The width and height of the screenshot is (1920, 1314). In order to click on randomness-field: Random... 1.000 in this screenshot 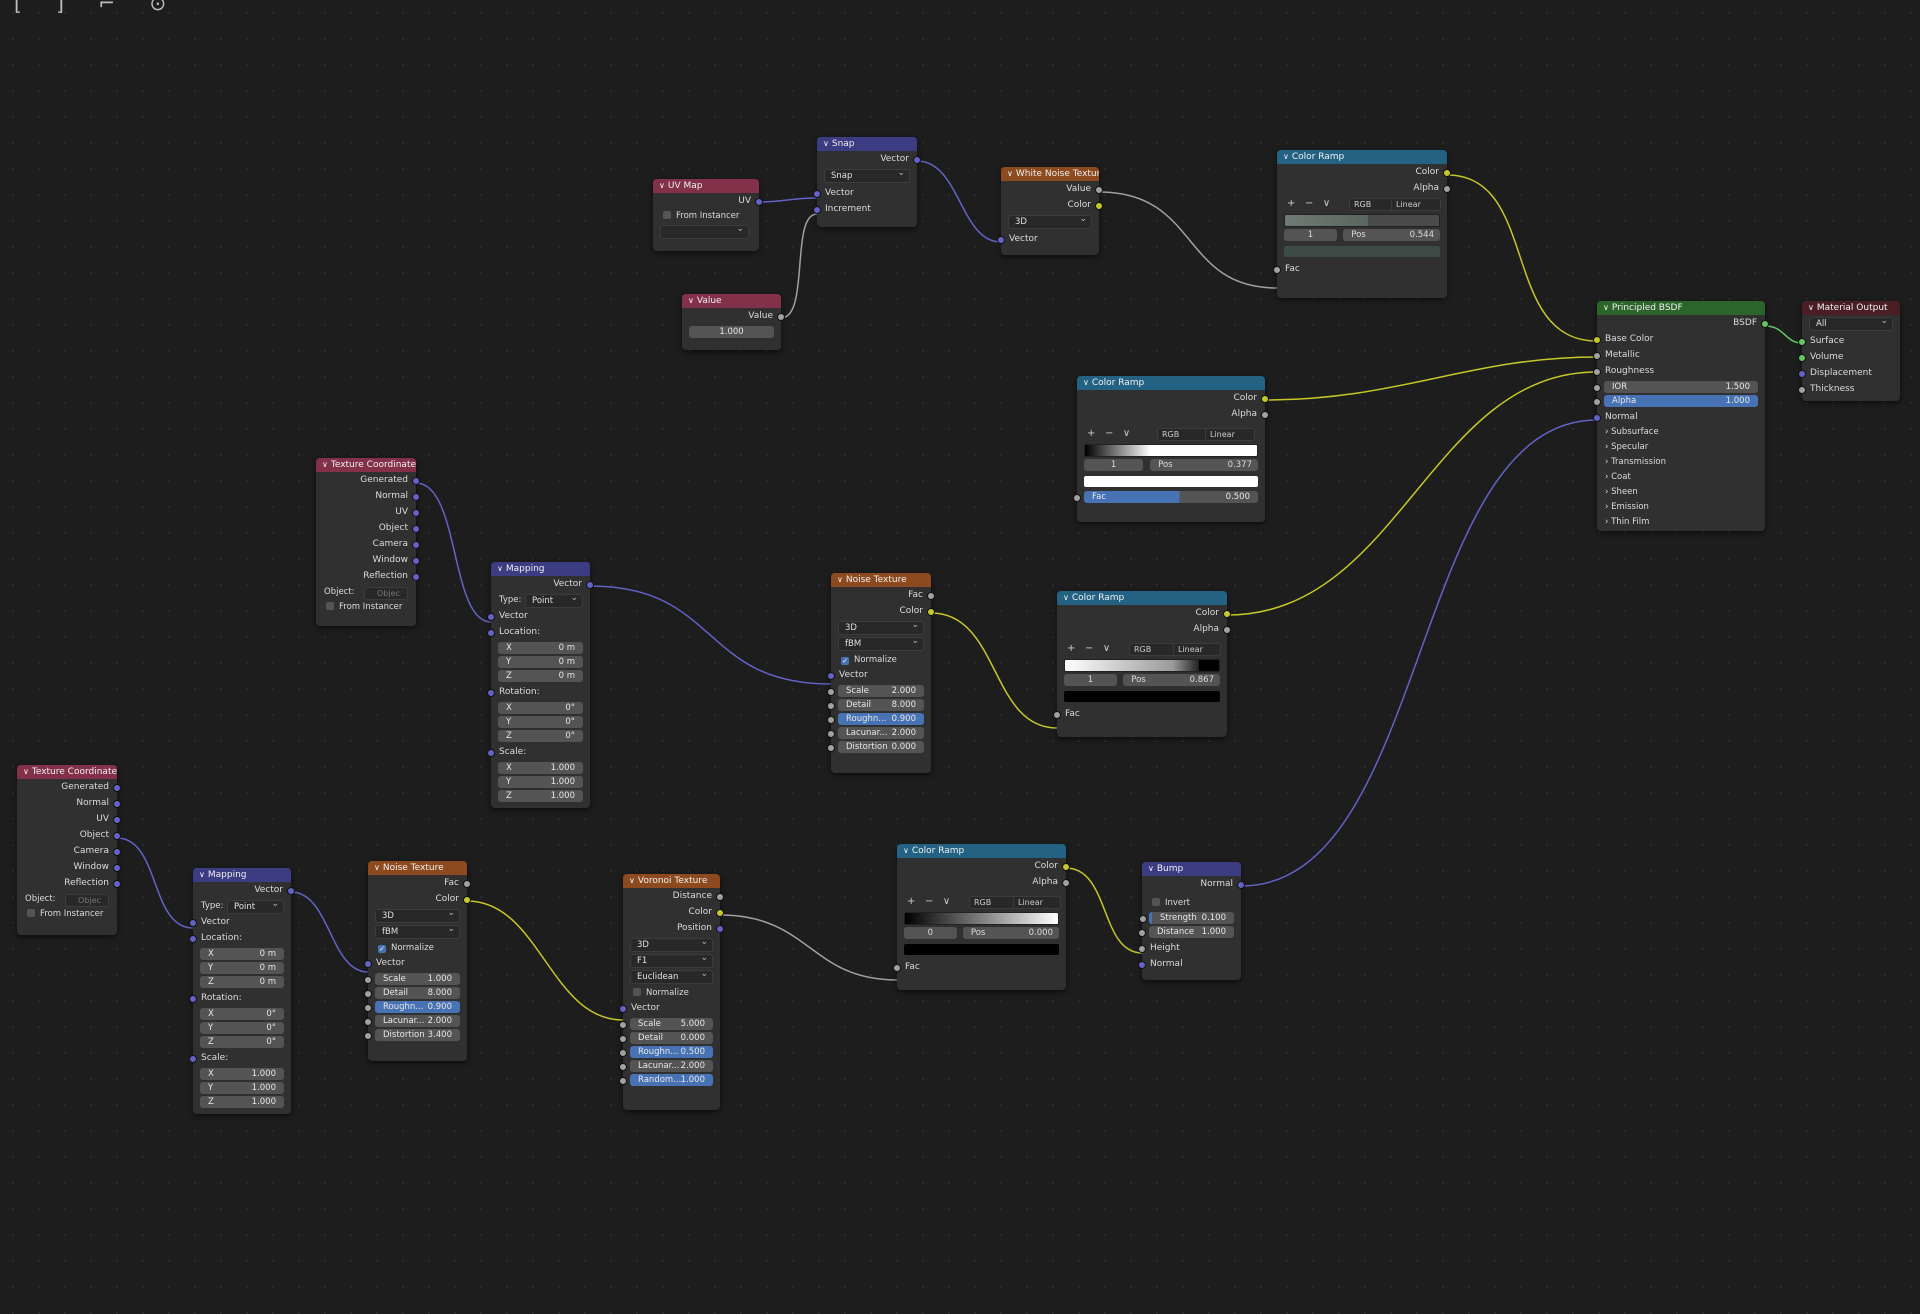, I will do `click(666, 1080)`.